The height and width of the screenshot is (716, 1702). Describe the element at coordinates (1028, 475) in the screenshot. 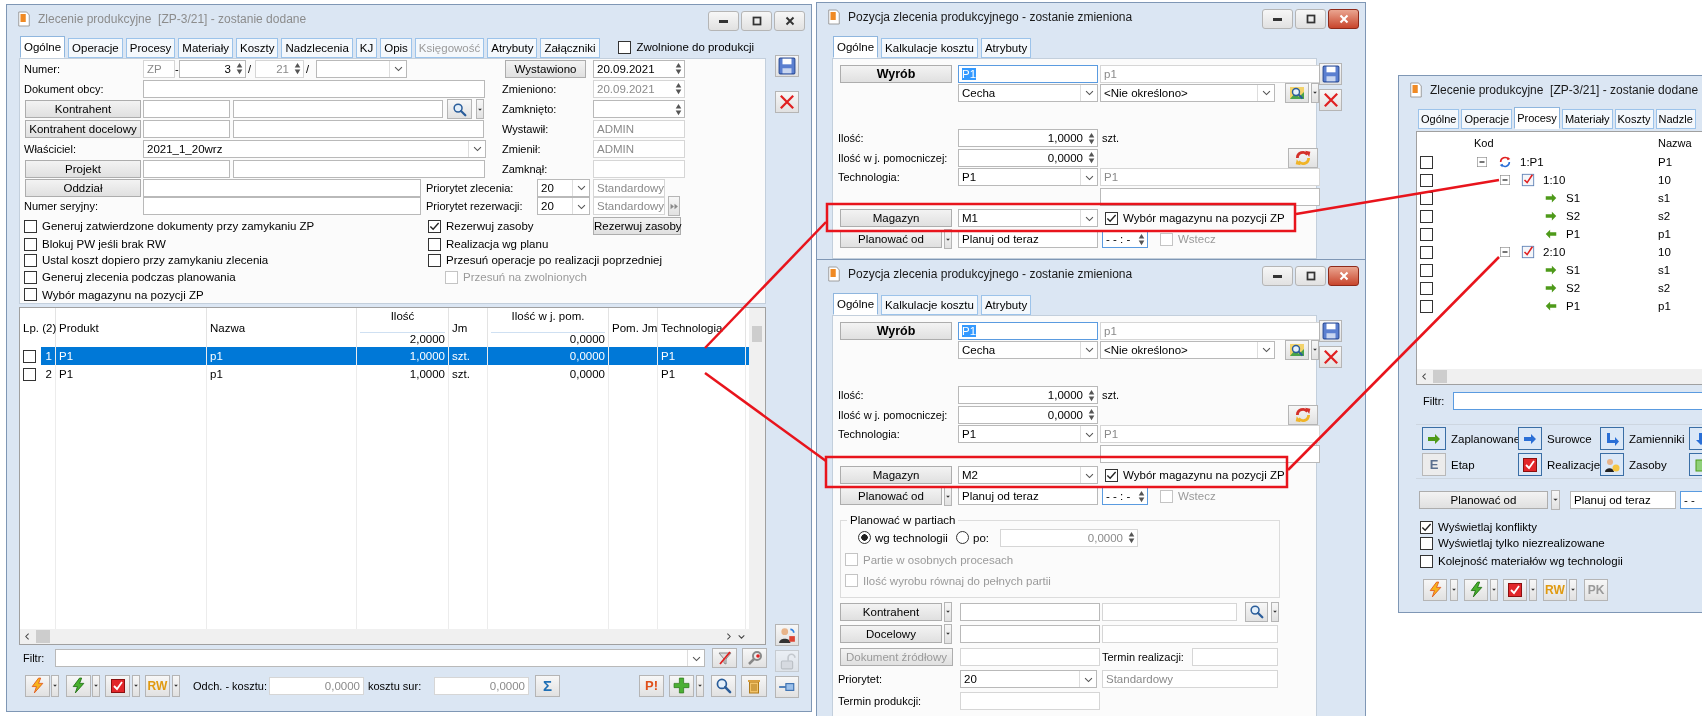

I see `dropdown: M2` at that location.